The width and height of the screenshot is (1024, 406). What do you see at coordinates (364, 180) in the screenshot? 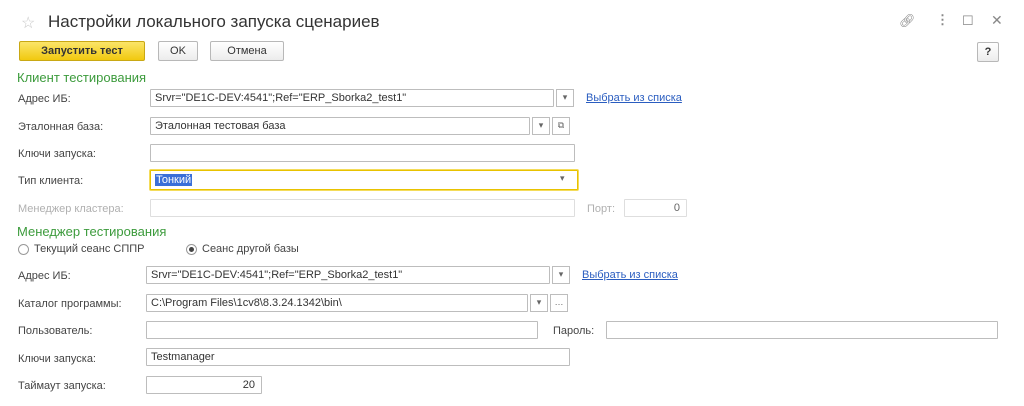
I see `client-type-select: Тонкий` at bounding box center [364, 180].